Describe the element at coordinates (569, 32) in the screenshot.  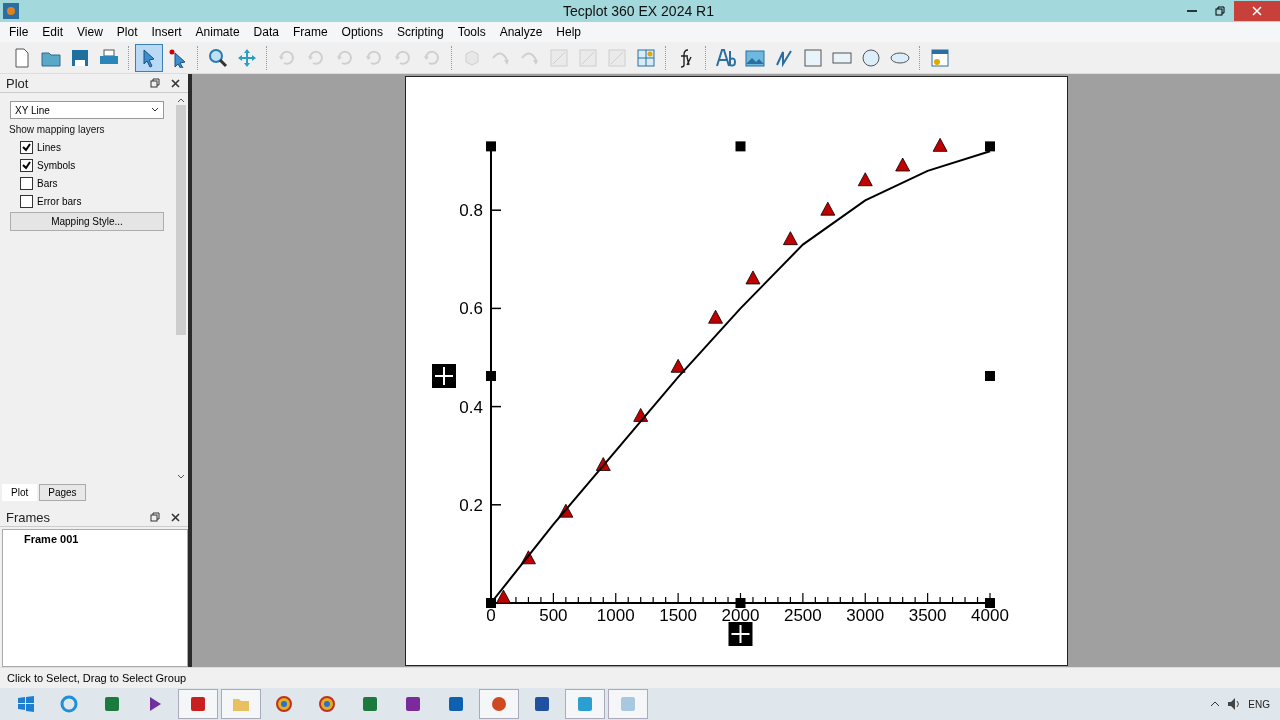
I see `menu-item: Help` at that location.